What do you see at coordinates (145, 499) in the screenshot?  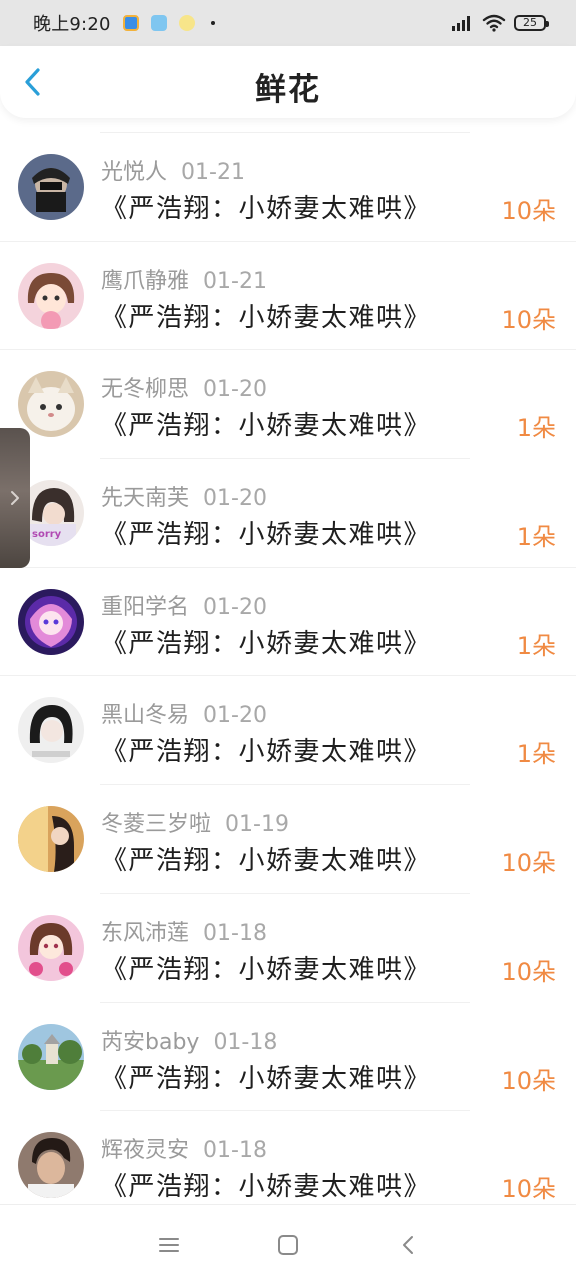 I see `user-name: 先天南芙` at bounding box center [145, 499].